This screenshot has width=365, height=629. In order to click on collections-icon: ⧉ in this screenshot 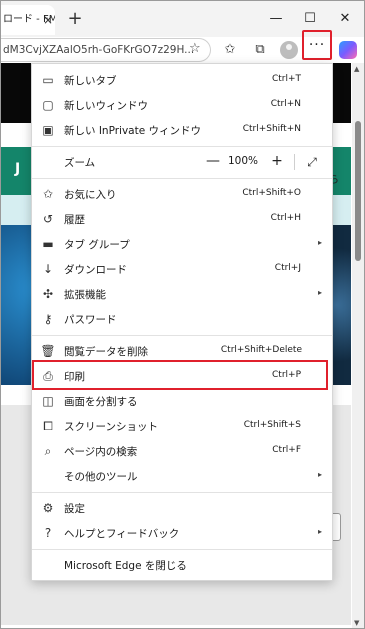, I will do `click(260, 50)`.